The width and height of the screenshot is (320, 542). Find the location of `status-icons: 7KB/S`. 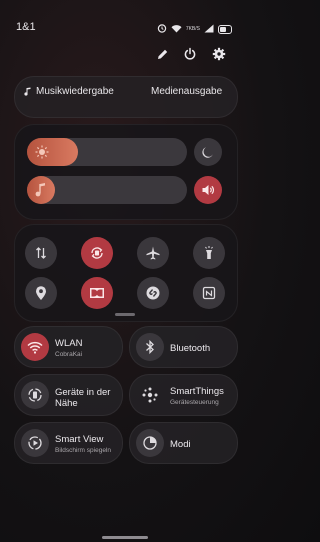

status-icons: 7KB/S is located at coordinates (194, 29).